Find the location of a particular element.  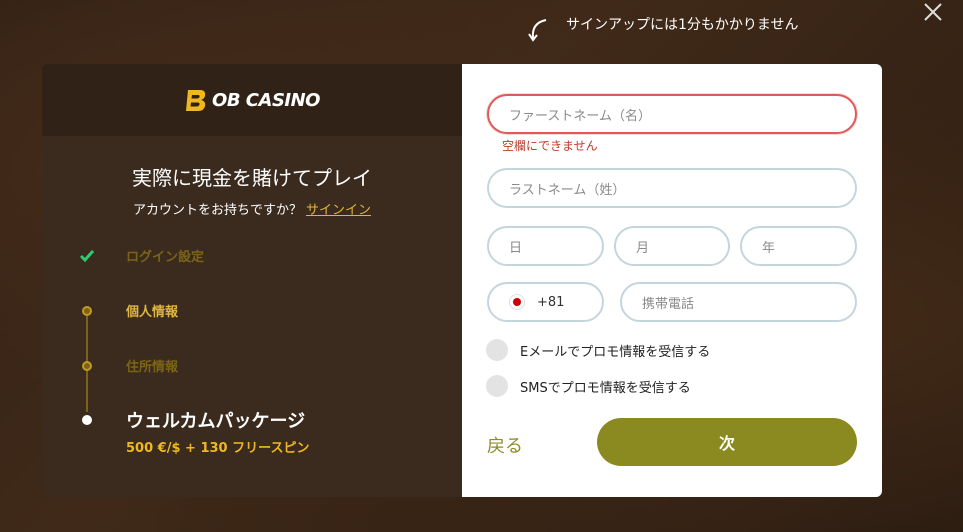

welcome-bonus-text: 500 €/$ + 130 フリースピン is located at coordinates (218, 448).